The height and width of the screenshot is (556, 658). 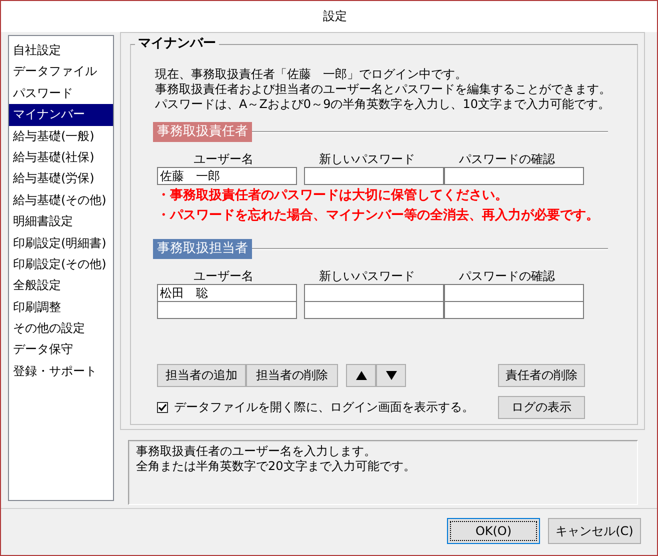 I want to click on cancel-button: キャンセル(C), so click(x=594, y=531).